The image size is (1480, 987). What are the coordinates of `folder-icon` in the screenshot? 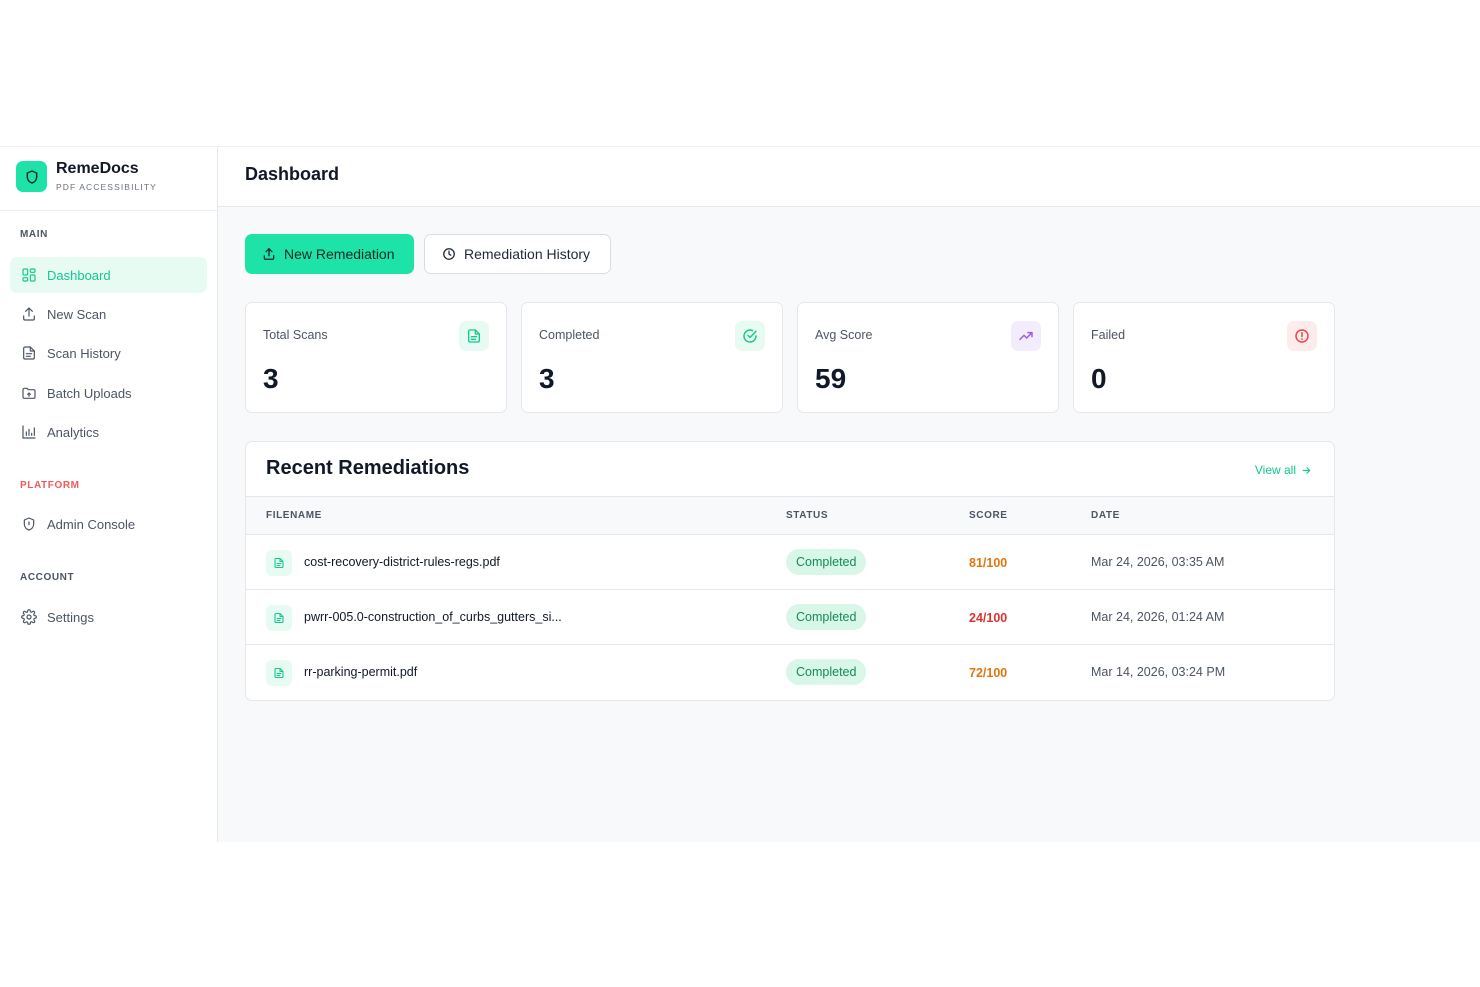 It's located at (28, 393).